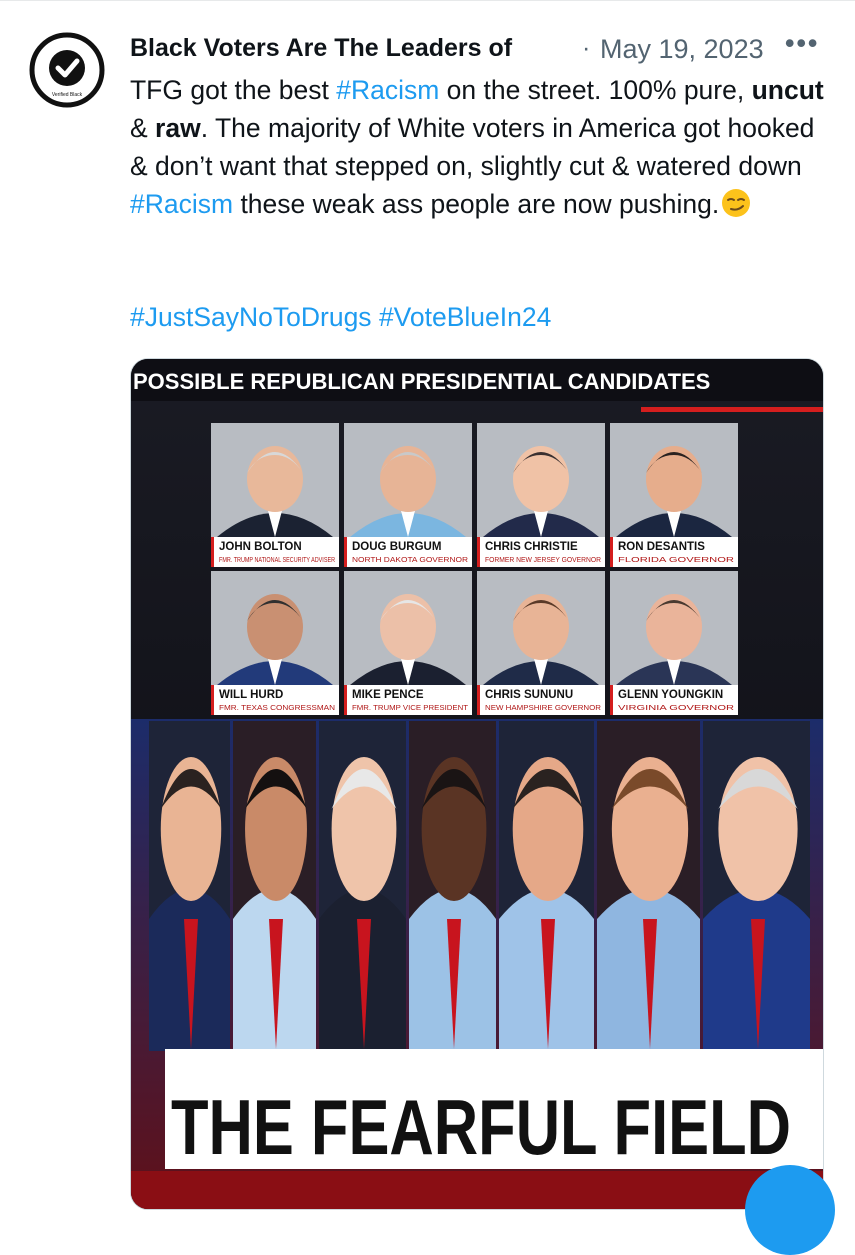 This screenshot has height=1255, width=855. What do you see at coordinates (251, 317) in the screenshot?
I see `hashtag-link: #JustSayNoToDrugs` at bounding box center [251, 317].